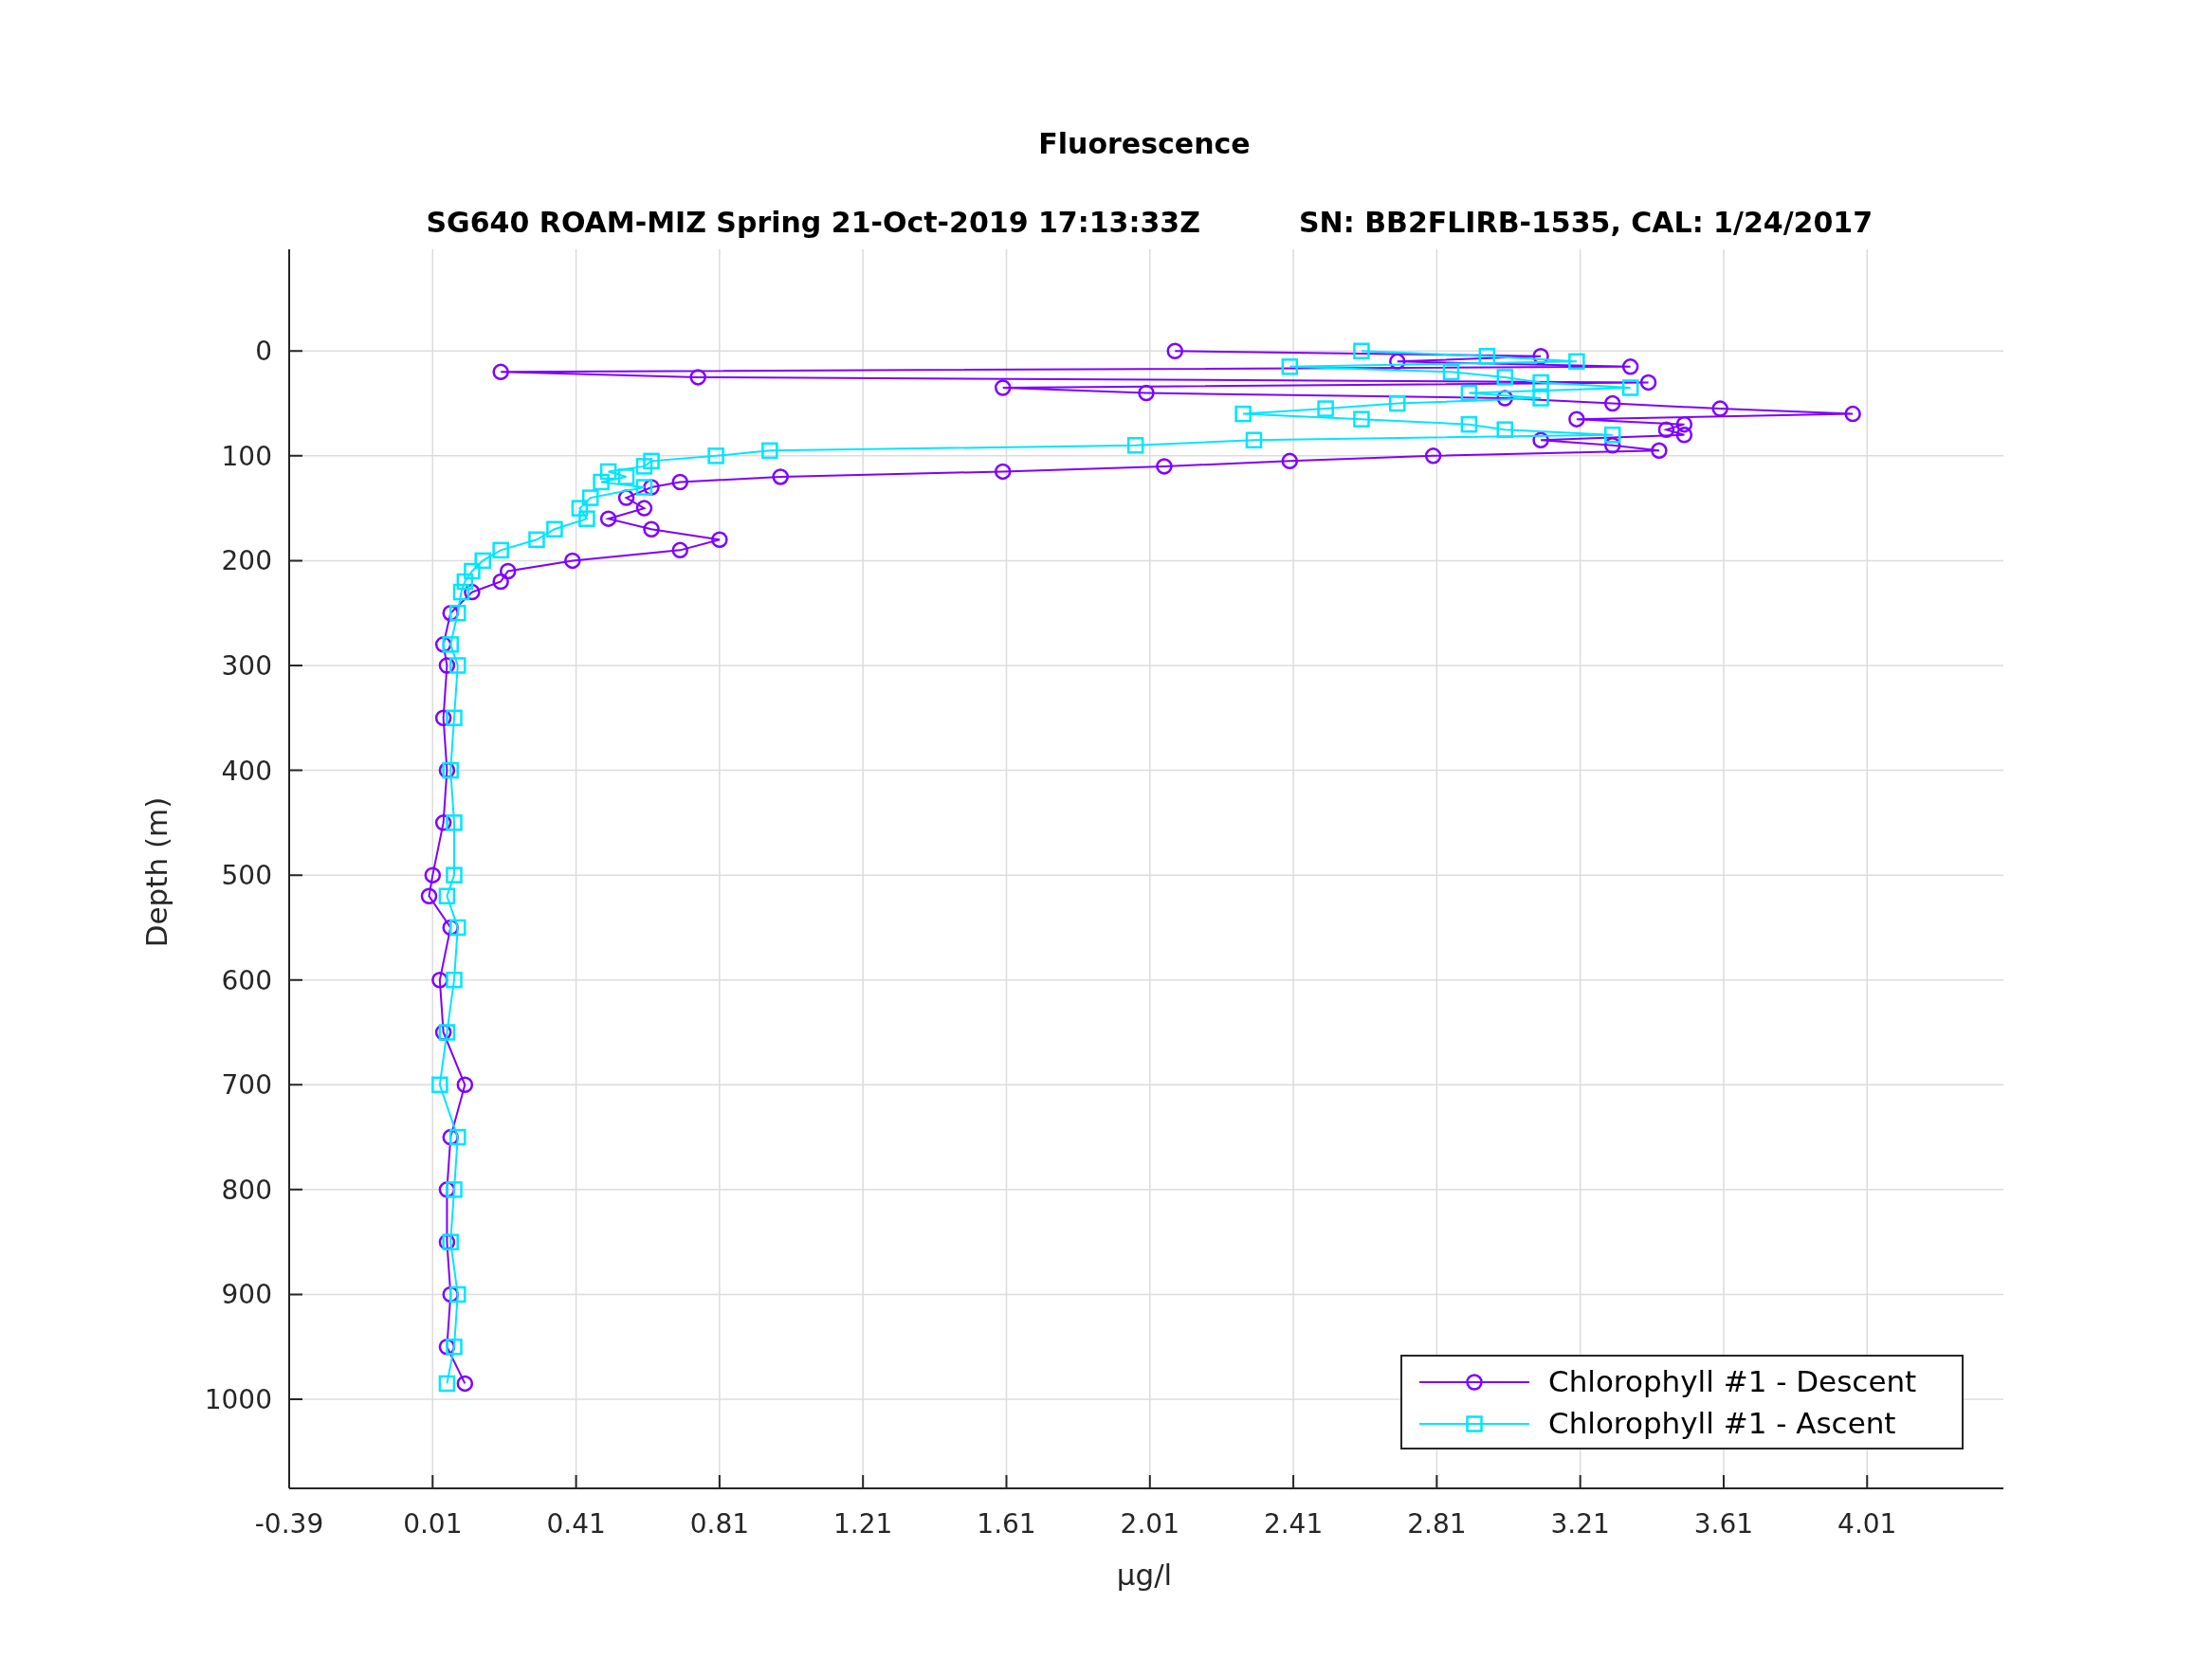 The height and width of the screenshot is (1659, 2212). What do you see at coordinates (1586, 222) in the screenshot?
I see `chart-subtitle: SN: BB2FLIRB-1535, CAL: 1/24/2017` at bounding box center [1586, 222].